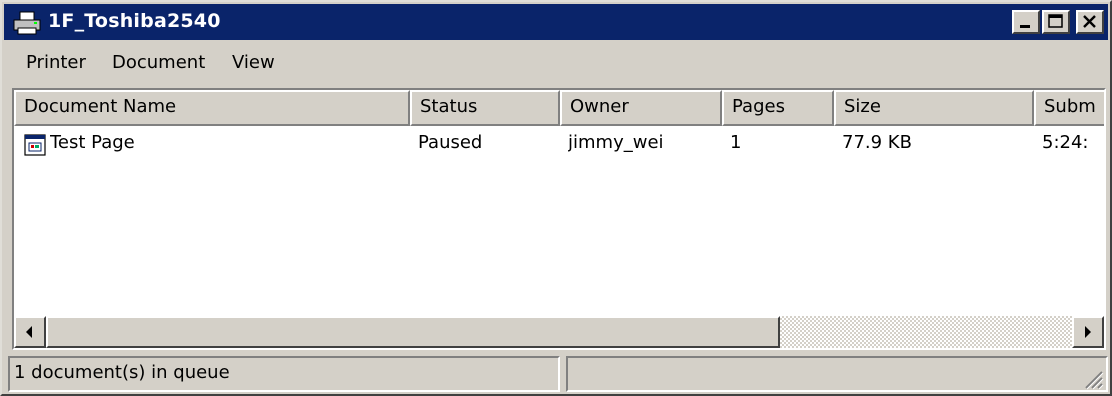  Describe the element at coordinates (837, 374) in the screenshot. I see `status-pane-secondary` at that location.